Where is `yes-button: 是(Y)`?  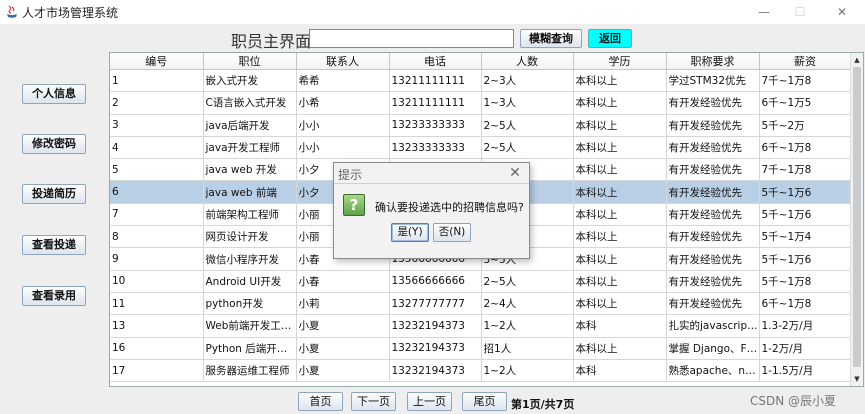
yes-button: 是(Y) is located at coordinates (410, 232).